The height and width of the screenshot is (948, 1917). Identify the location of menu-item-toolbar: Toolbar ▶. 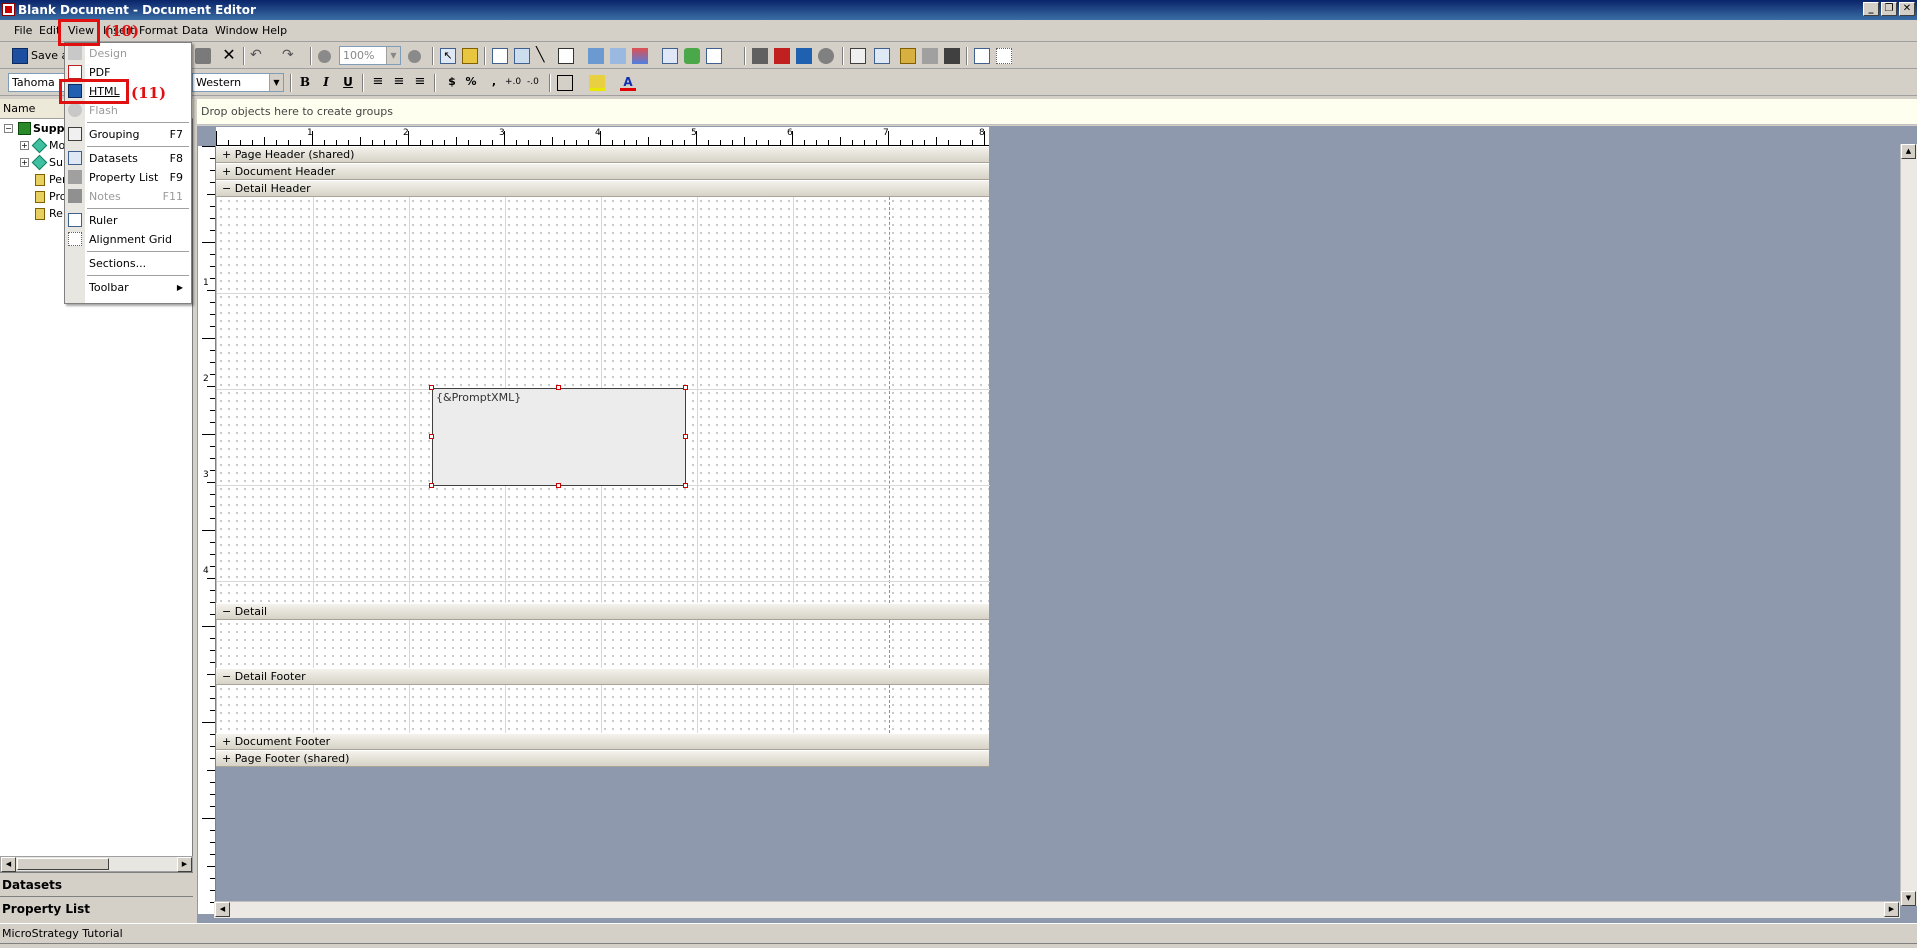
(128, 288).